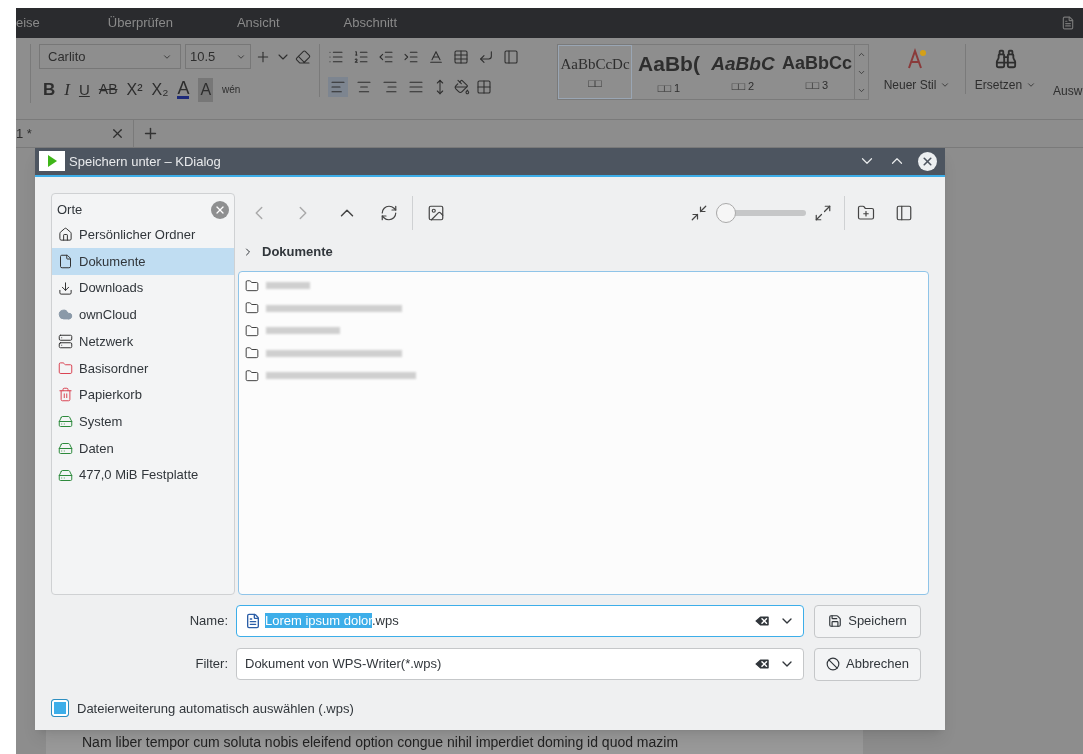  Describe the element at coordinates (998, 85) in the screenshot. I see `replace-button: Ersetzen` at that location.